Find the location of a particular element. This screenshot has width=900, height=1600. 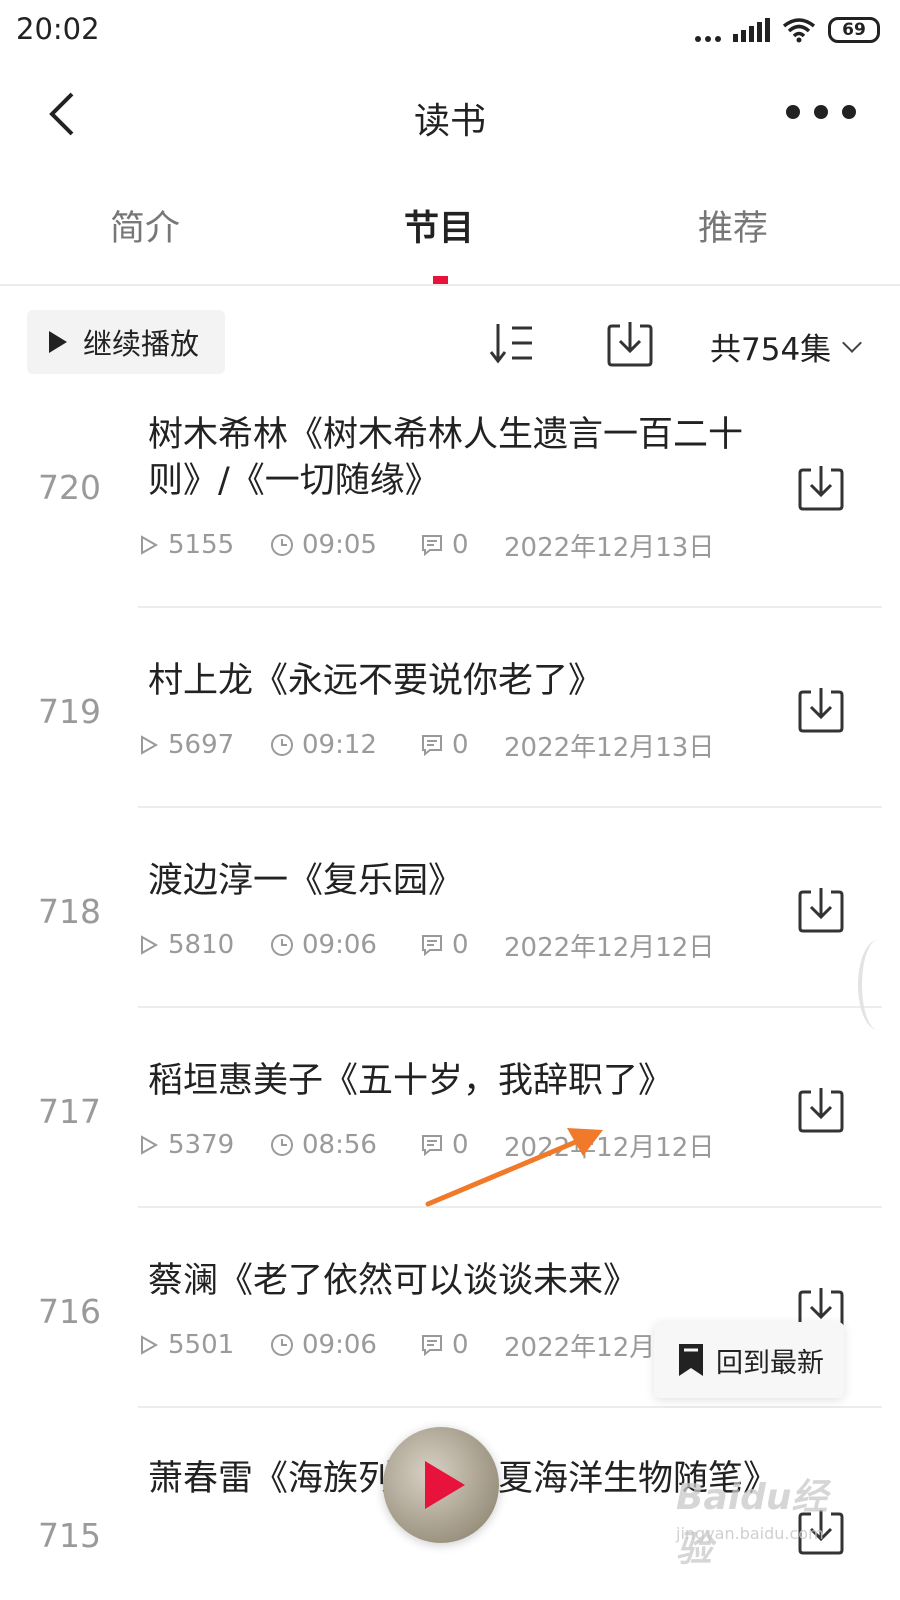

episode-count-label: 共754集 is located at coordinates (771, 350).